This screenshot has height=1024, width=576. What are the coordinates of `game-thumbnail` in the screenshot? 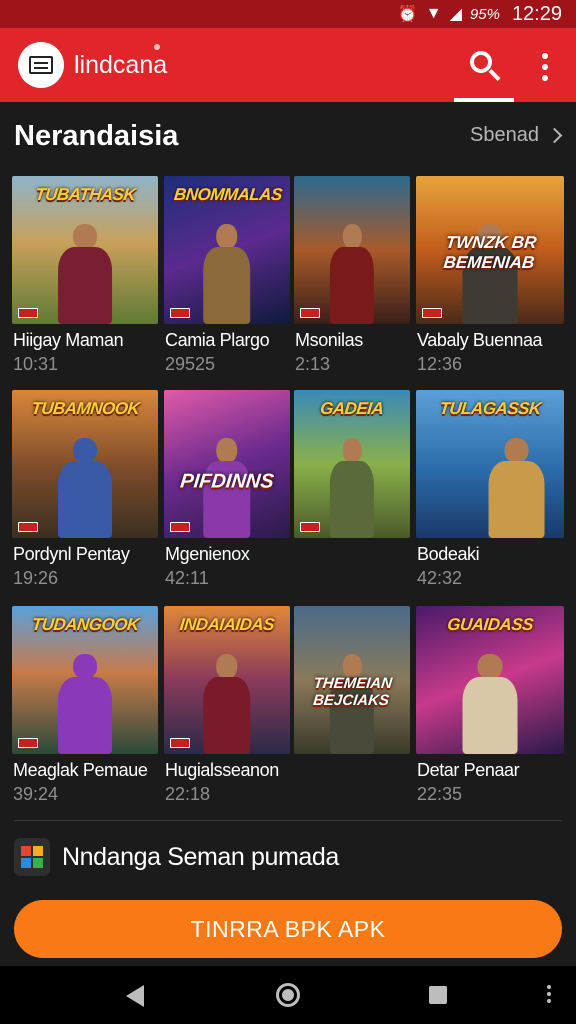 It's located at (352, 250).